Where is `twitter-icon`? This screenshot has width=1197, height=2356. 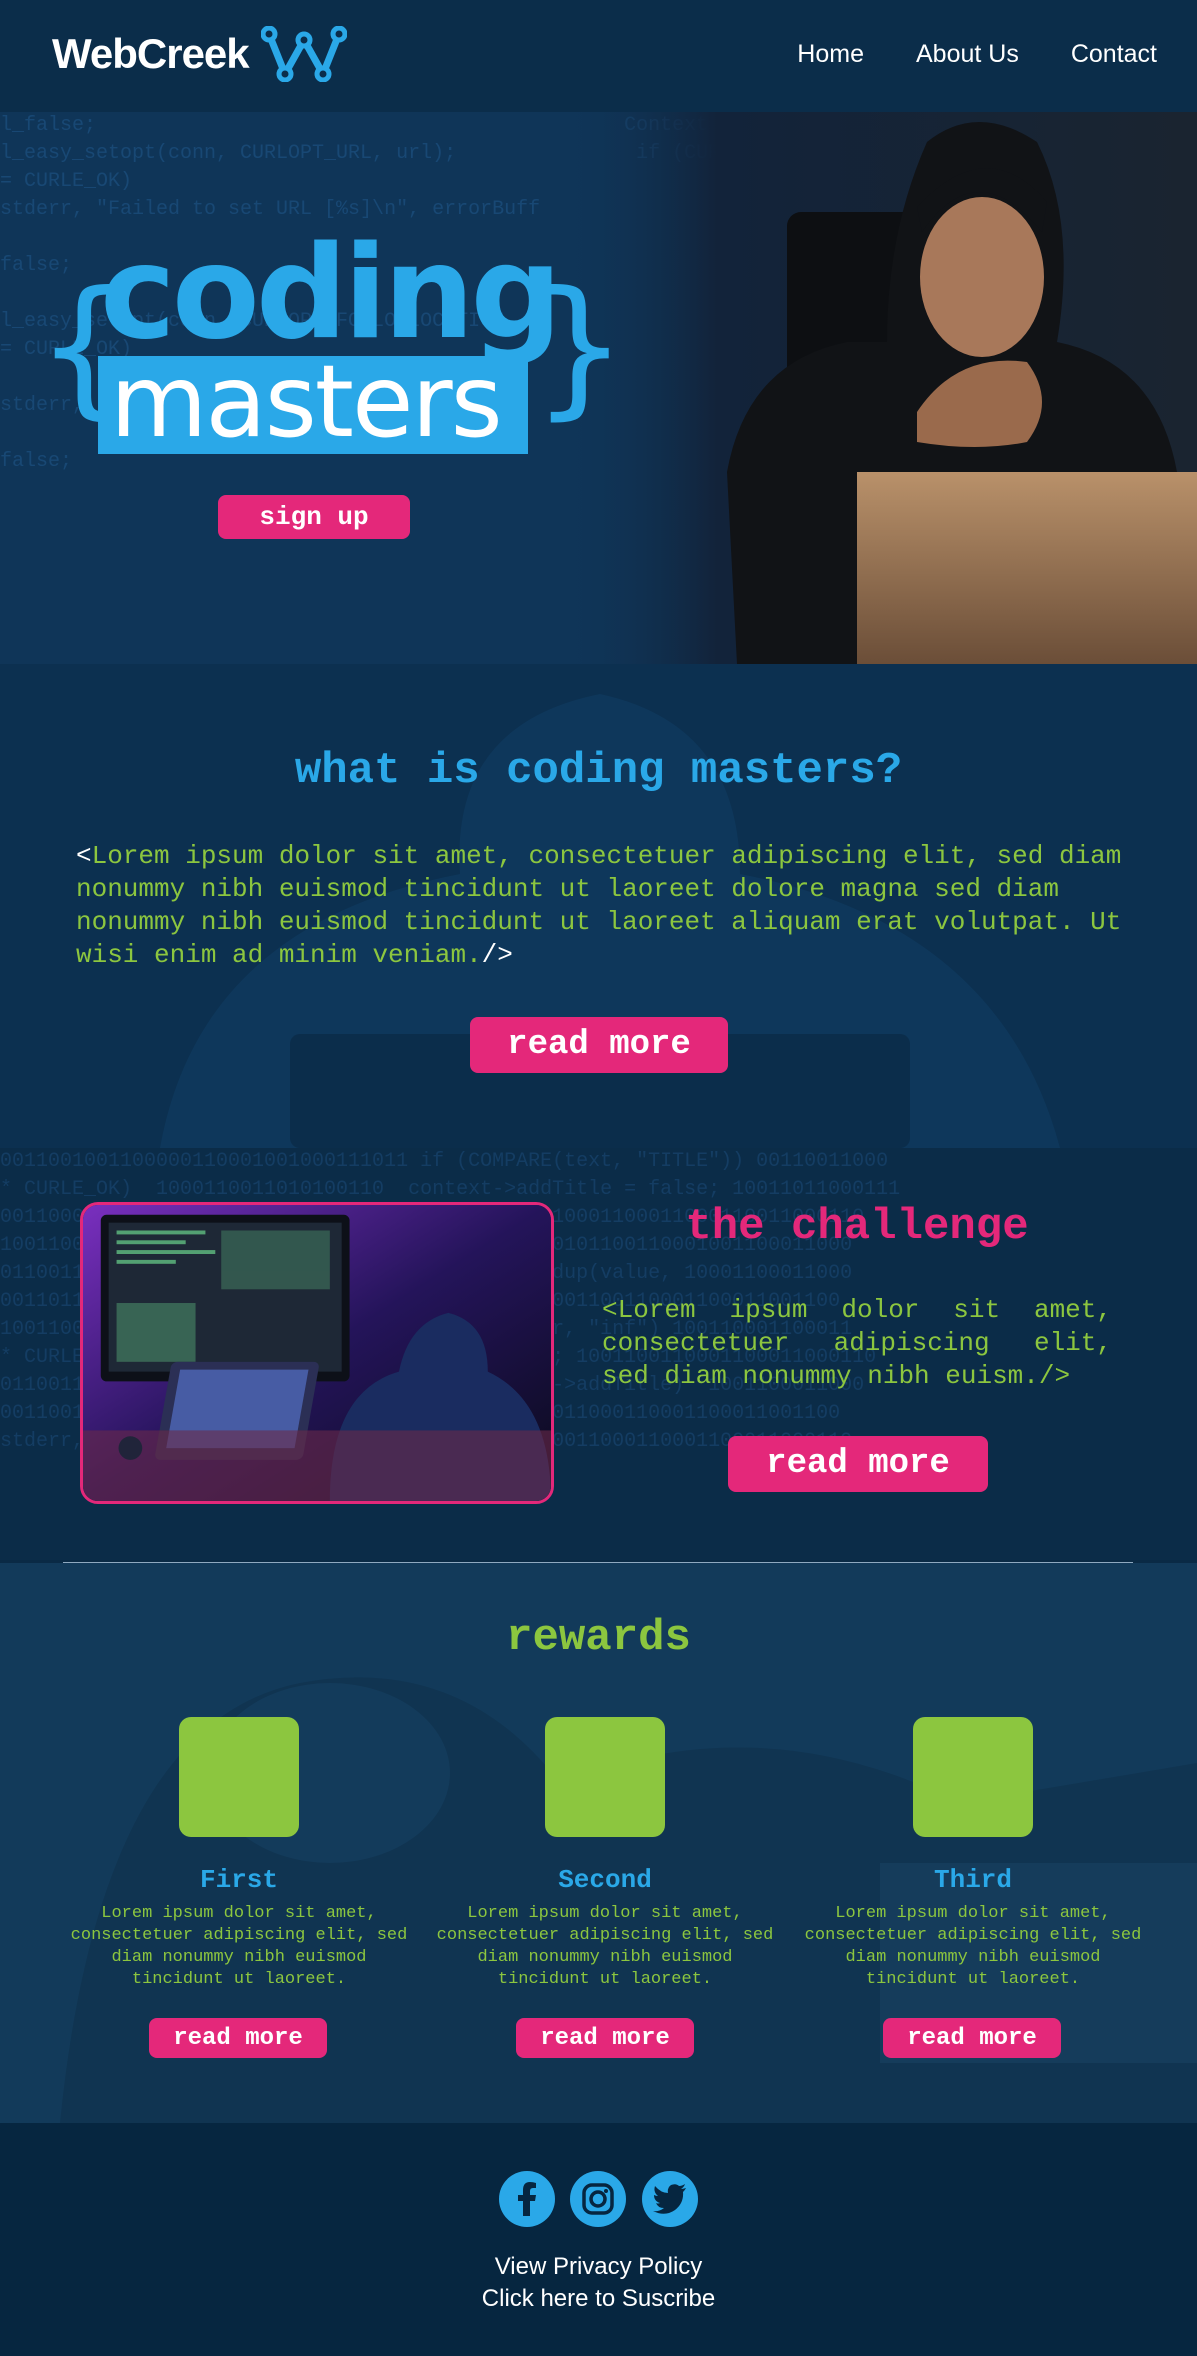 twitter-icon is located at coordinates (670, 2199).